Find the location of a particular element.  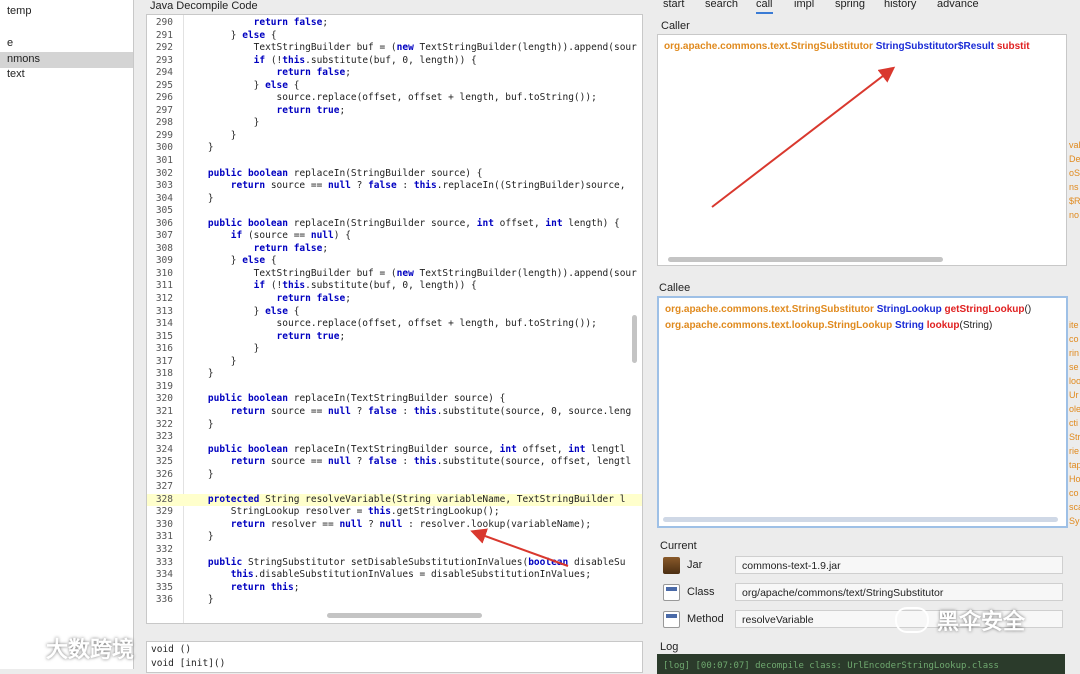

wechat-icon is located at coordinates (912, 620).